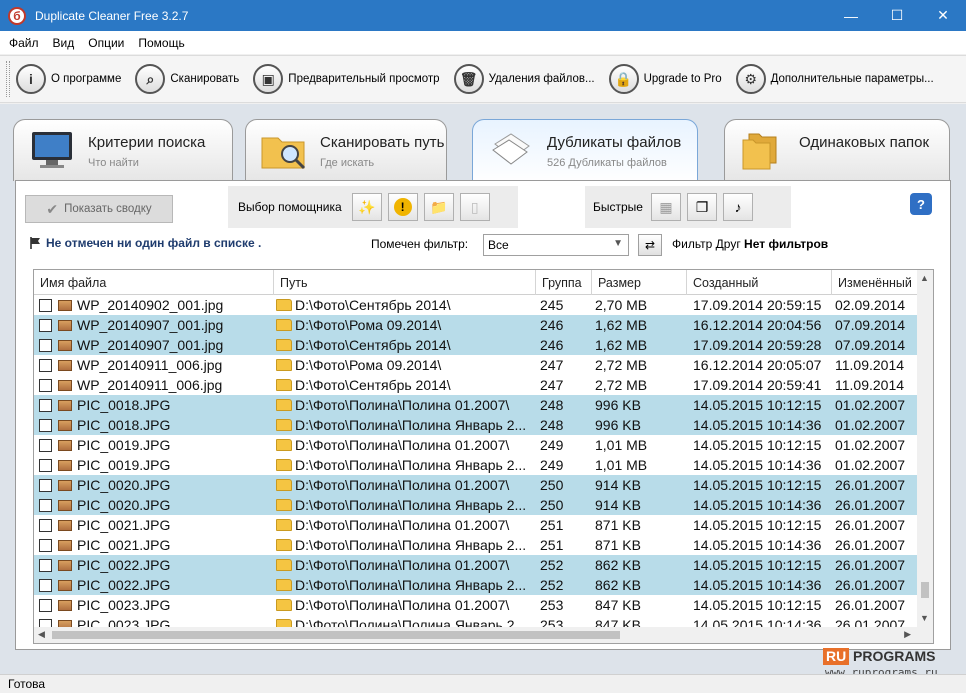  I want to click on tab-title: Сканировать путь, so click(382, 142).